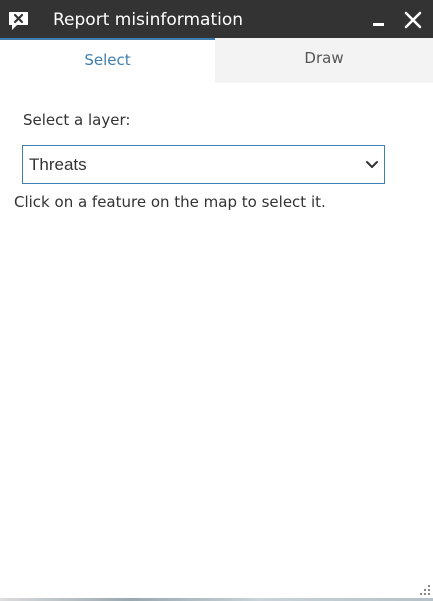 This screenshot has height=601, width=433. I want to click on tab-bar: Select Draw, so click(216, 60).